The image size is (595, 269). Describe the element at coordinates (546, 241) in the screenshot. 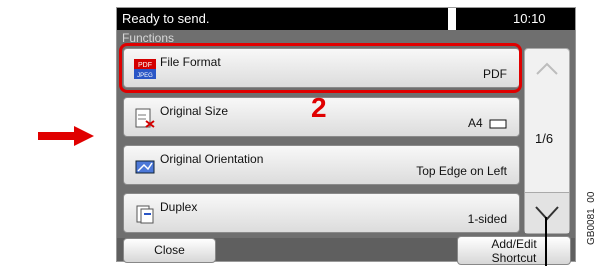

I see `callout-line` at that location.